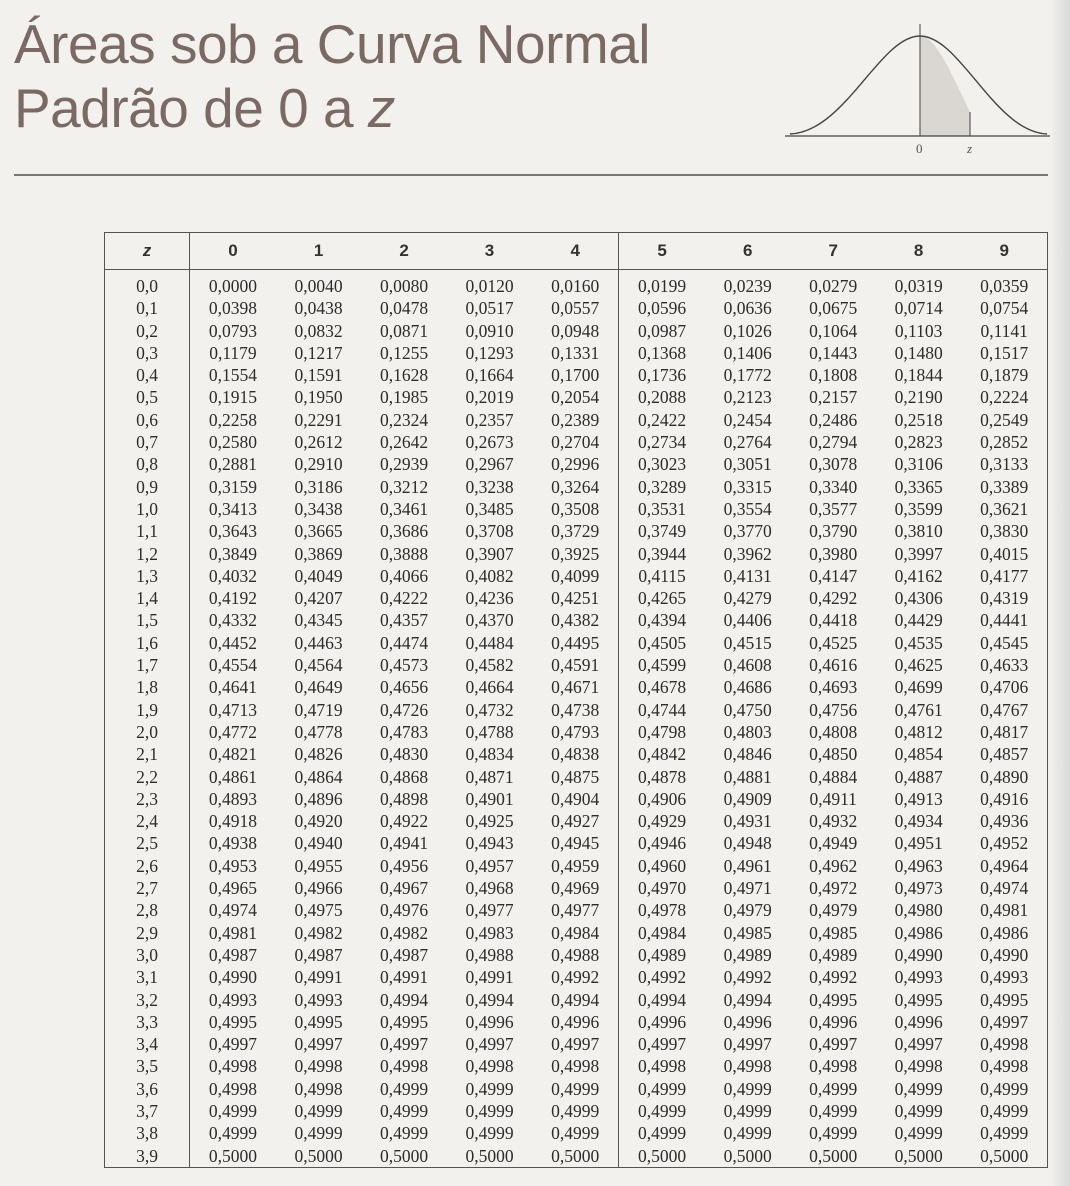 This screenshot has width=1070, height=1186. Describe the element at coordinates (576, 999) in the screenshot. I see `area-cell: 0,4994` at that location.